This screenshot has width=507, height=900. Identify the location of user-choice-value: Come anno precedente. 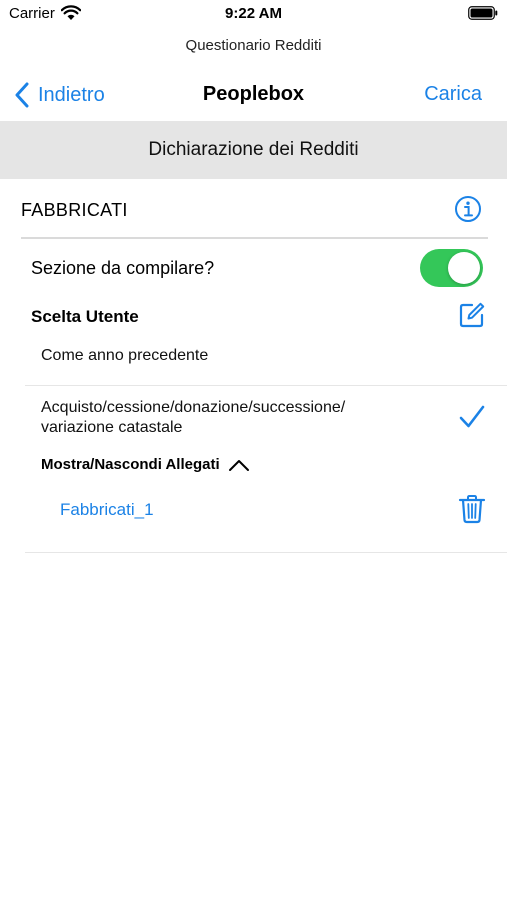
(125, 355).